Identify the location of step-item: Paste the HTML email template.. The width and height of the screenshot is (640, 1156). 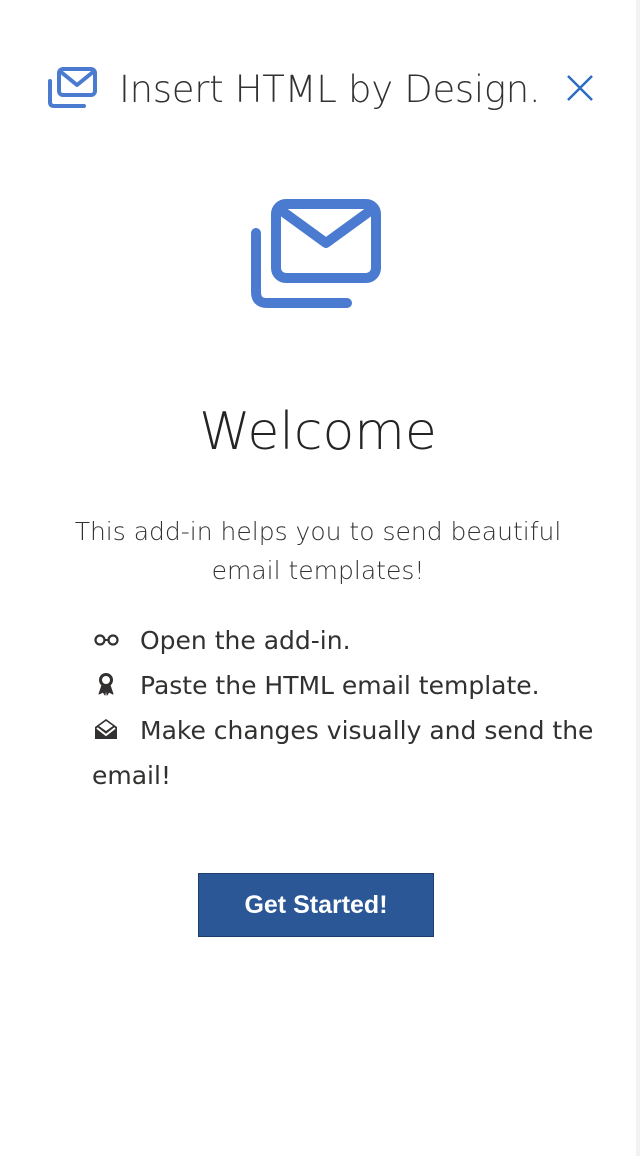
(347, 685).